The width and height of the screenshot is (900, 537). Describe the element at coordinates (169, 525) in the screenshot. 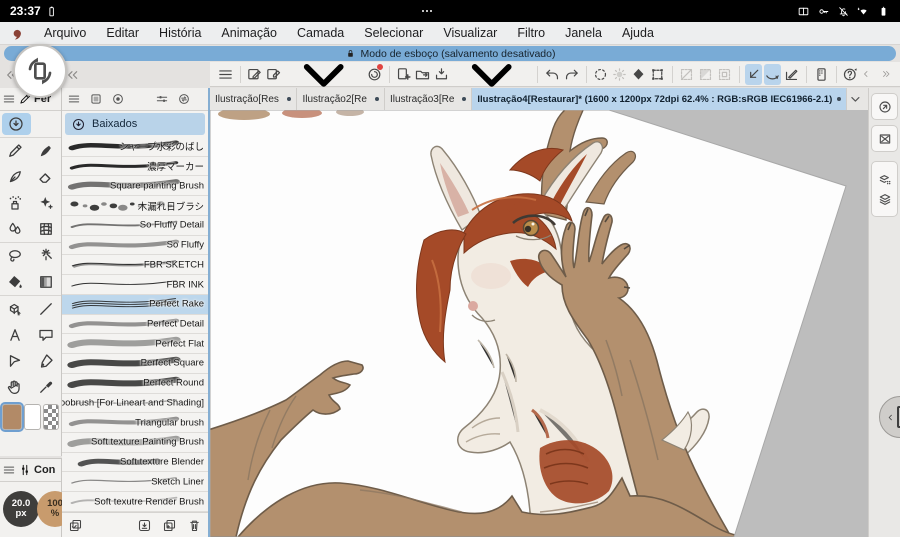

I see `duplicate-button` at that location.